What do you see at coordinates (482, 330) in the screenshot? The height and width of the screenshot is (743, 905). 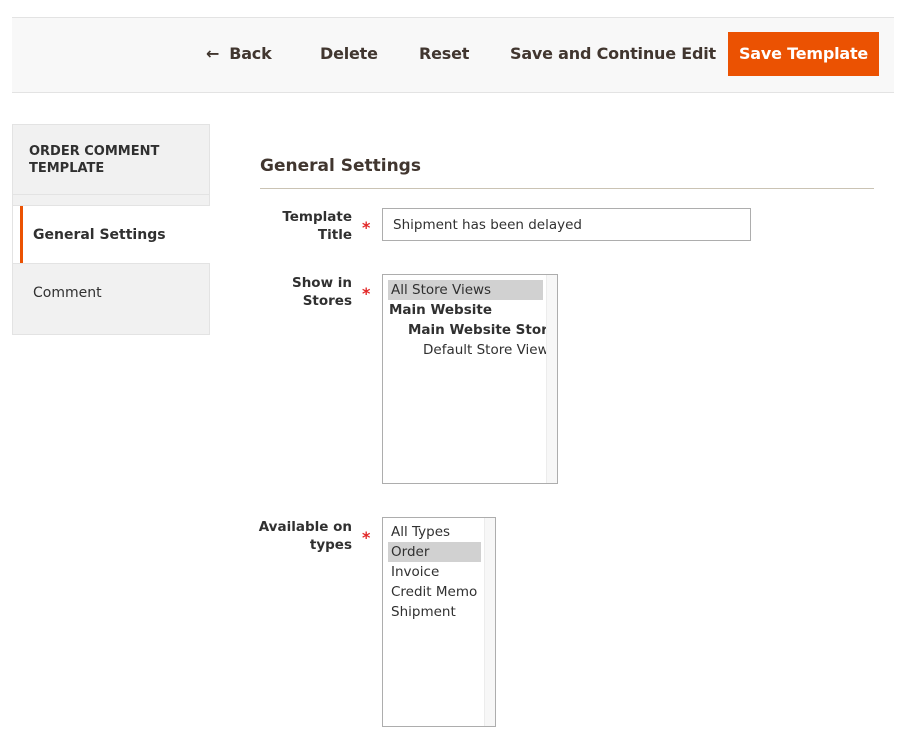 I see `store-option-main-website-store: Main Website Store` at bounding box center [482, 330].